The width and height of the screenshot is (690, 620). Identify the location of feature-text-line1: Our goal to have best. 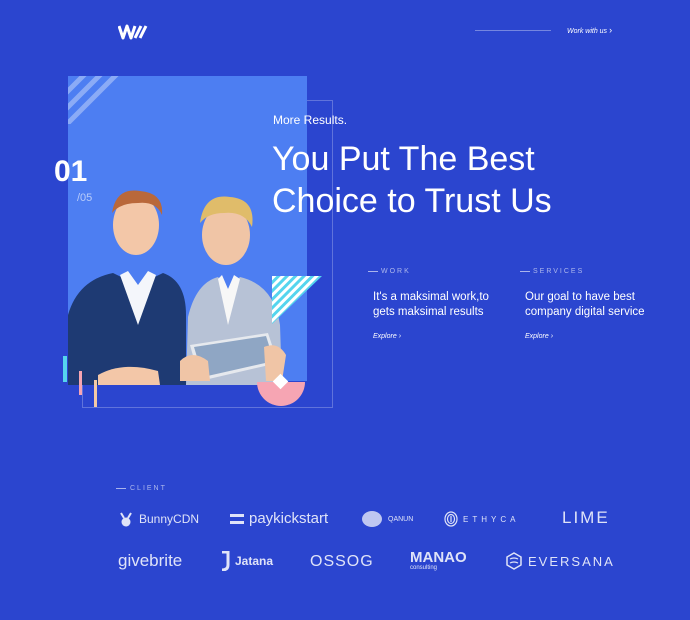
(580, 297).